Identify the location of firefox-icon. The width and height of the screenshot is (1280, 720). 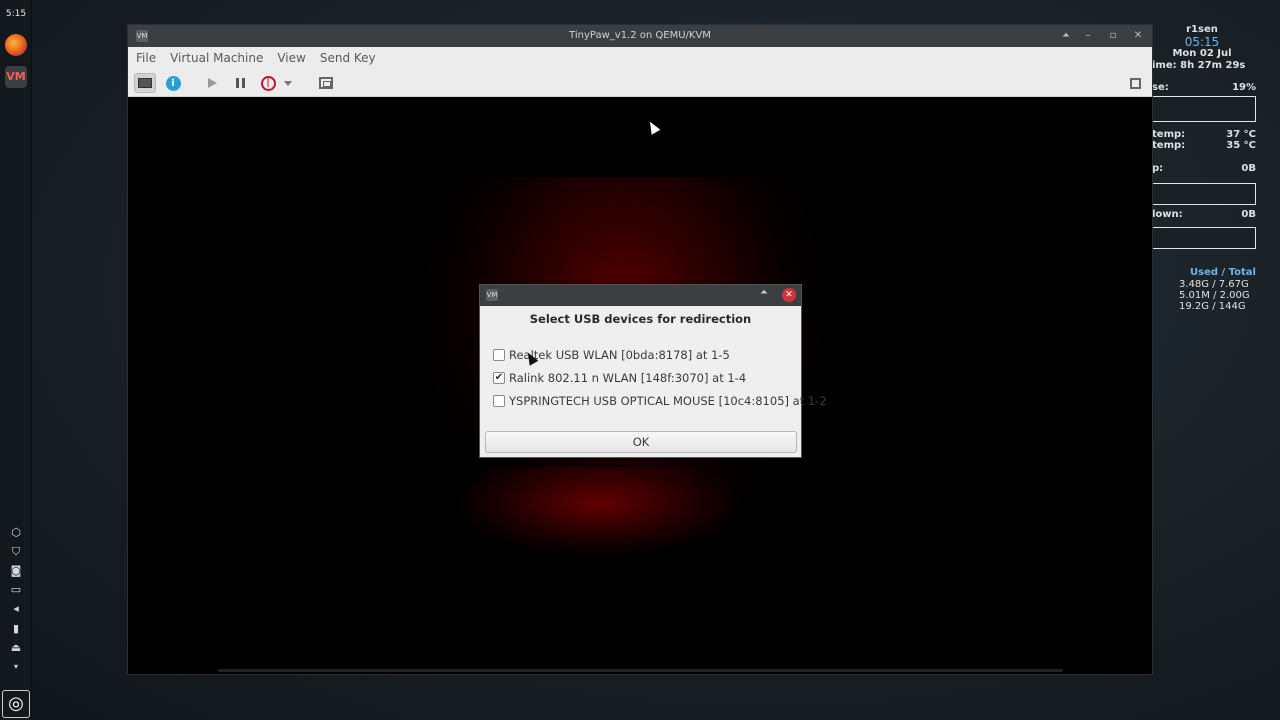
(16, 45).